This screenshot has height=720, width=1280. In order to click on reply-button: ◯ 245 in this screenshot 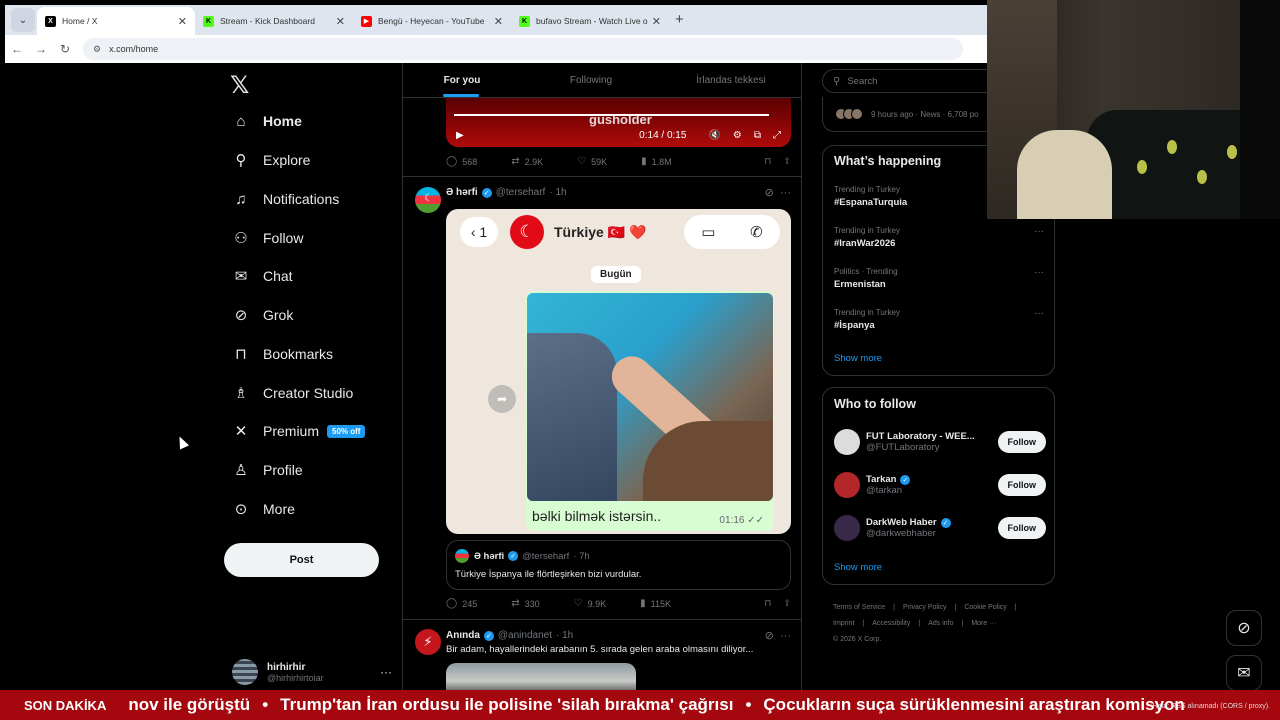, I will do `click(461, 603)`.